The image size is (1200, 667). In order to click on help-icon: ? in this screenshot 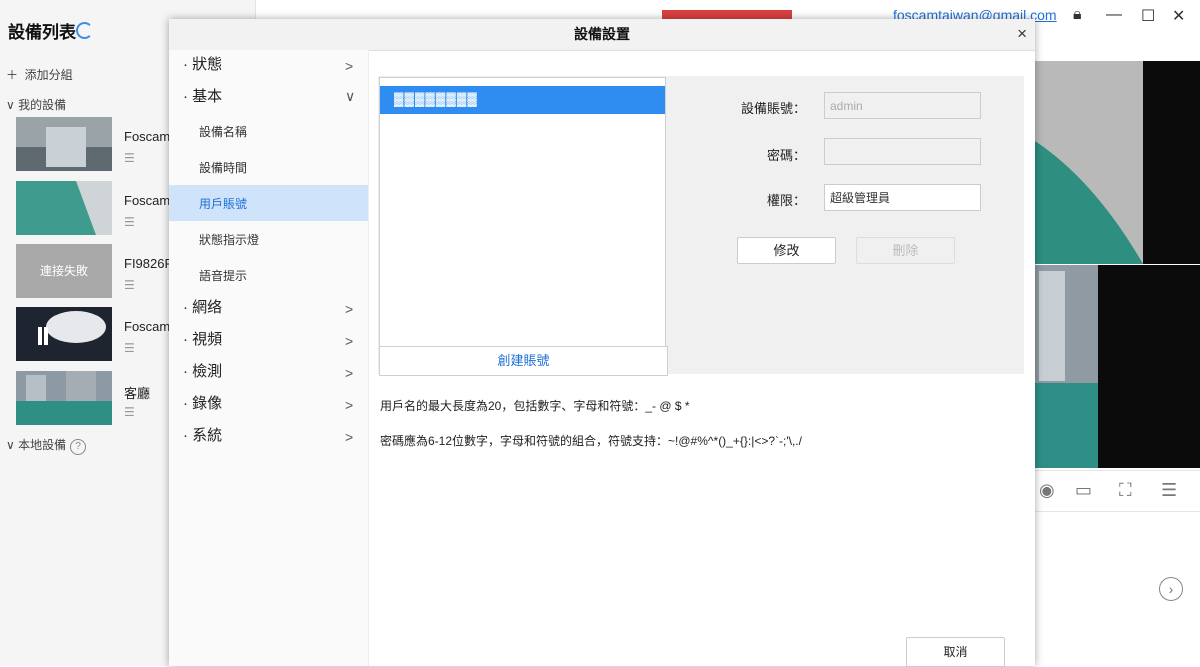, I will do `click(78, 447)`.